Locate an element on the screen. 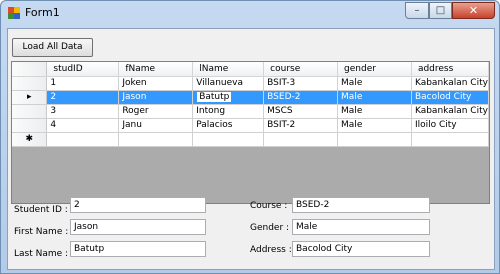 The height and width of the screenshot is (274, 500). window-title: Form1 is located at coordinates (42, 12).